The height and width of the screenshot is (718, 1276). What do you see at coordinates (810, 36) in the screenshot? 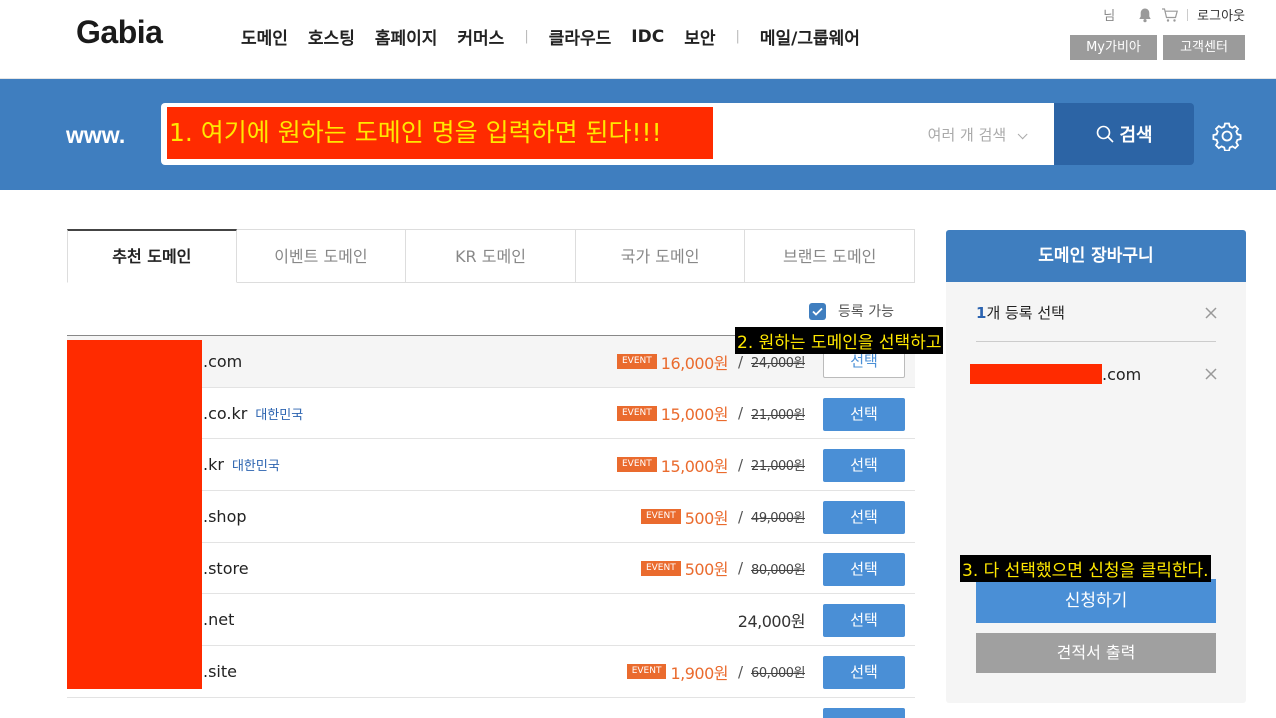
I see `nav-mail-groupware: 메일/그룹웨어` at bounding box center [810, 36].